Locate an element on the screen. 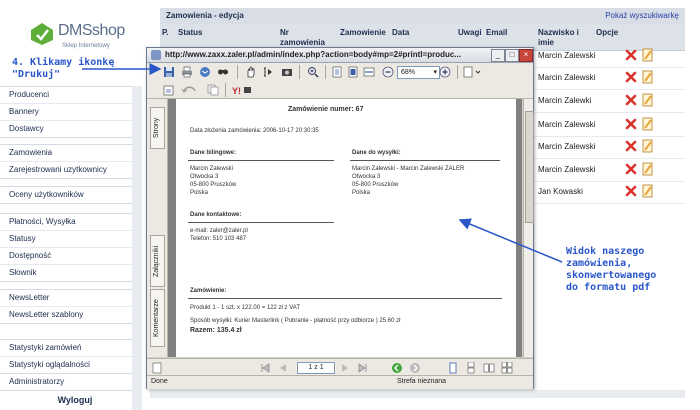  pdf-navigation-bar: 1 z 1 is located at coordinates (340, 366).